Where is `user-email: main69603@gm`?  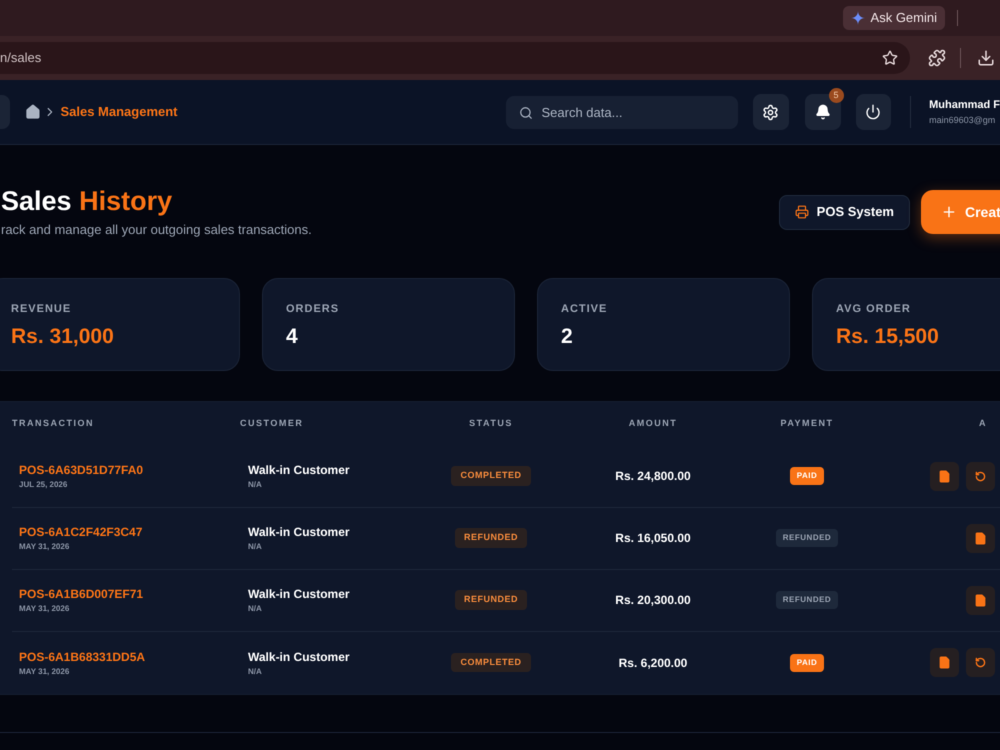
user-email: main69603@gm is located at coordinates (962, 120).